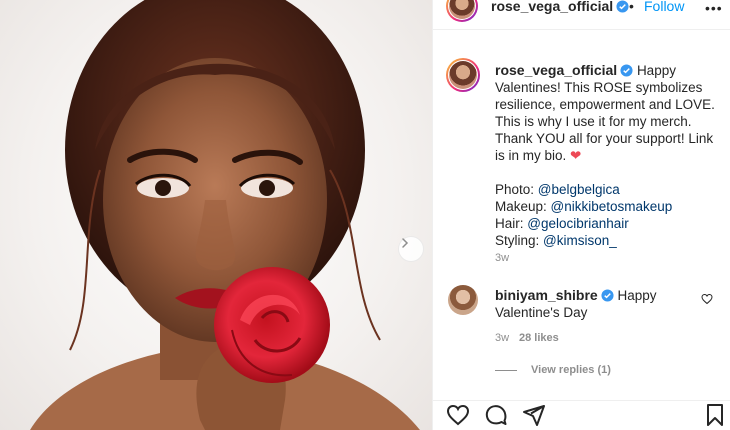 The width and height of the screenshot is (730, 430). I want to click on view-replies-button: View replies (1), so click(553, 370).